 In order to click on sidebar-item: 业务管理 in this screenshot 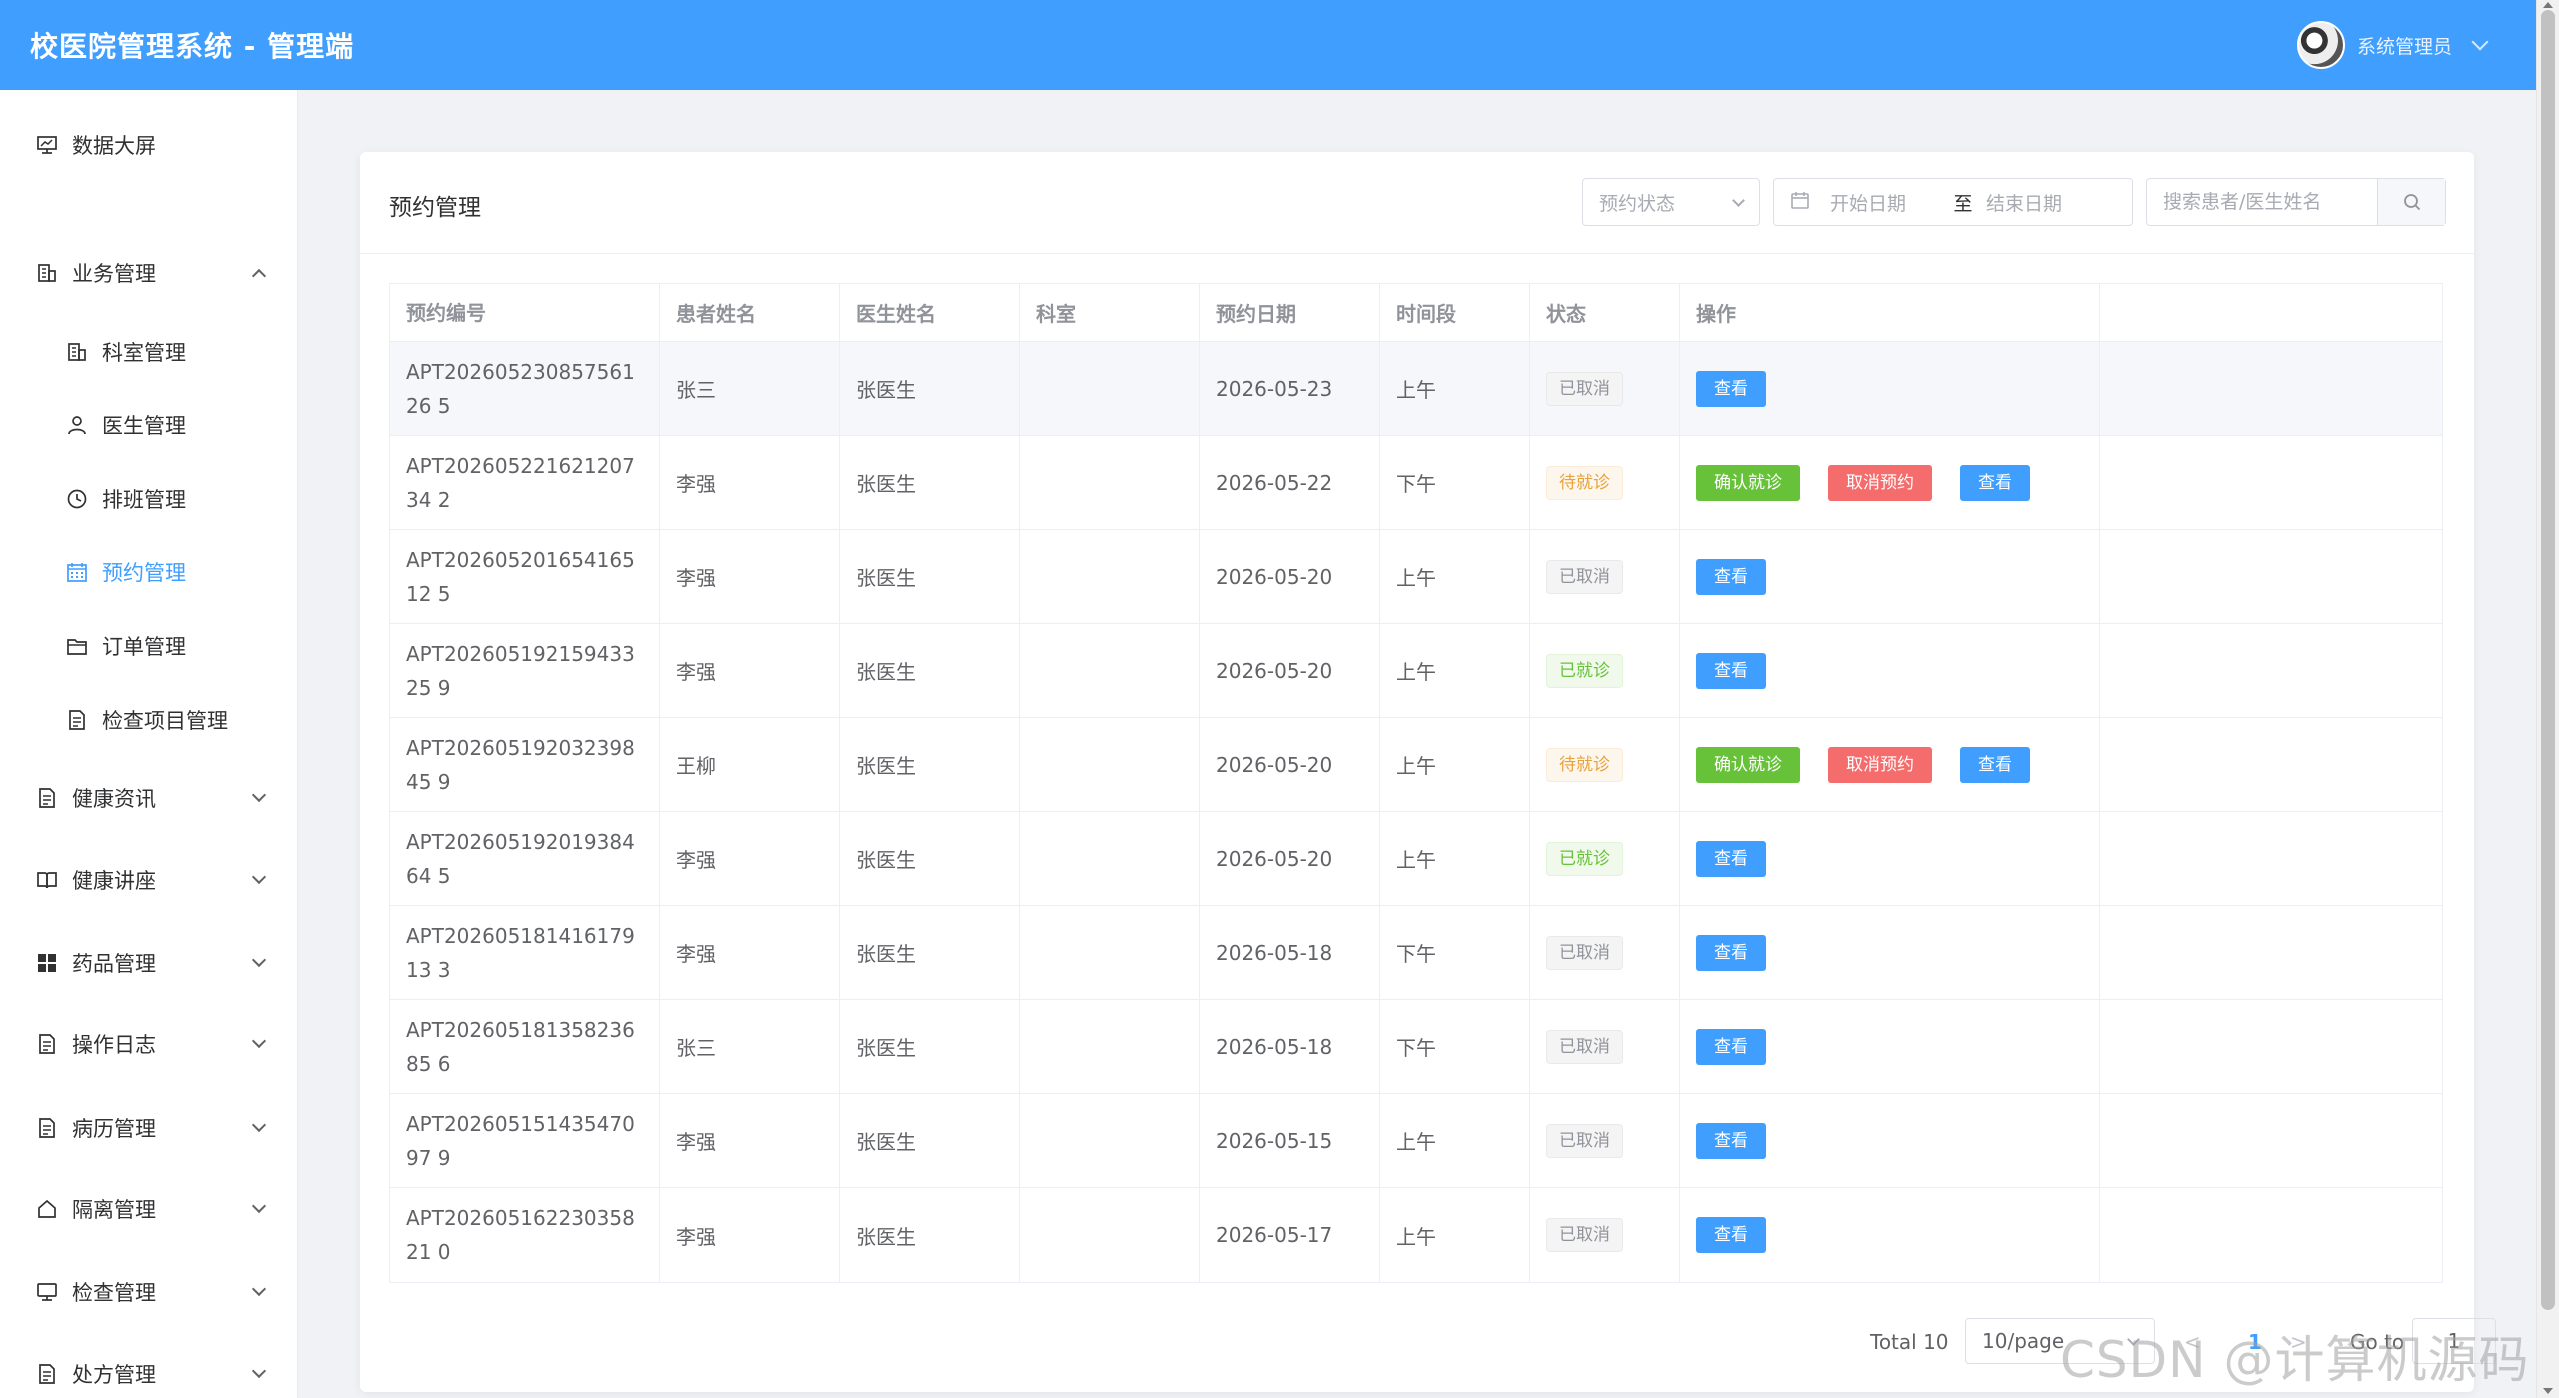, I will do `click(149, 273)`.